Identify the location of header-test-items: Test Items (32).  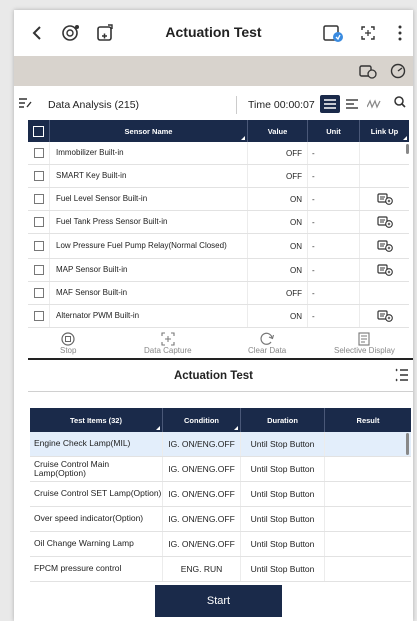
(96, 420).